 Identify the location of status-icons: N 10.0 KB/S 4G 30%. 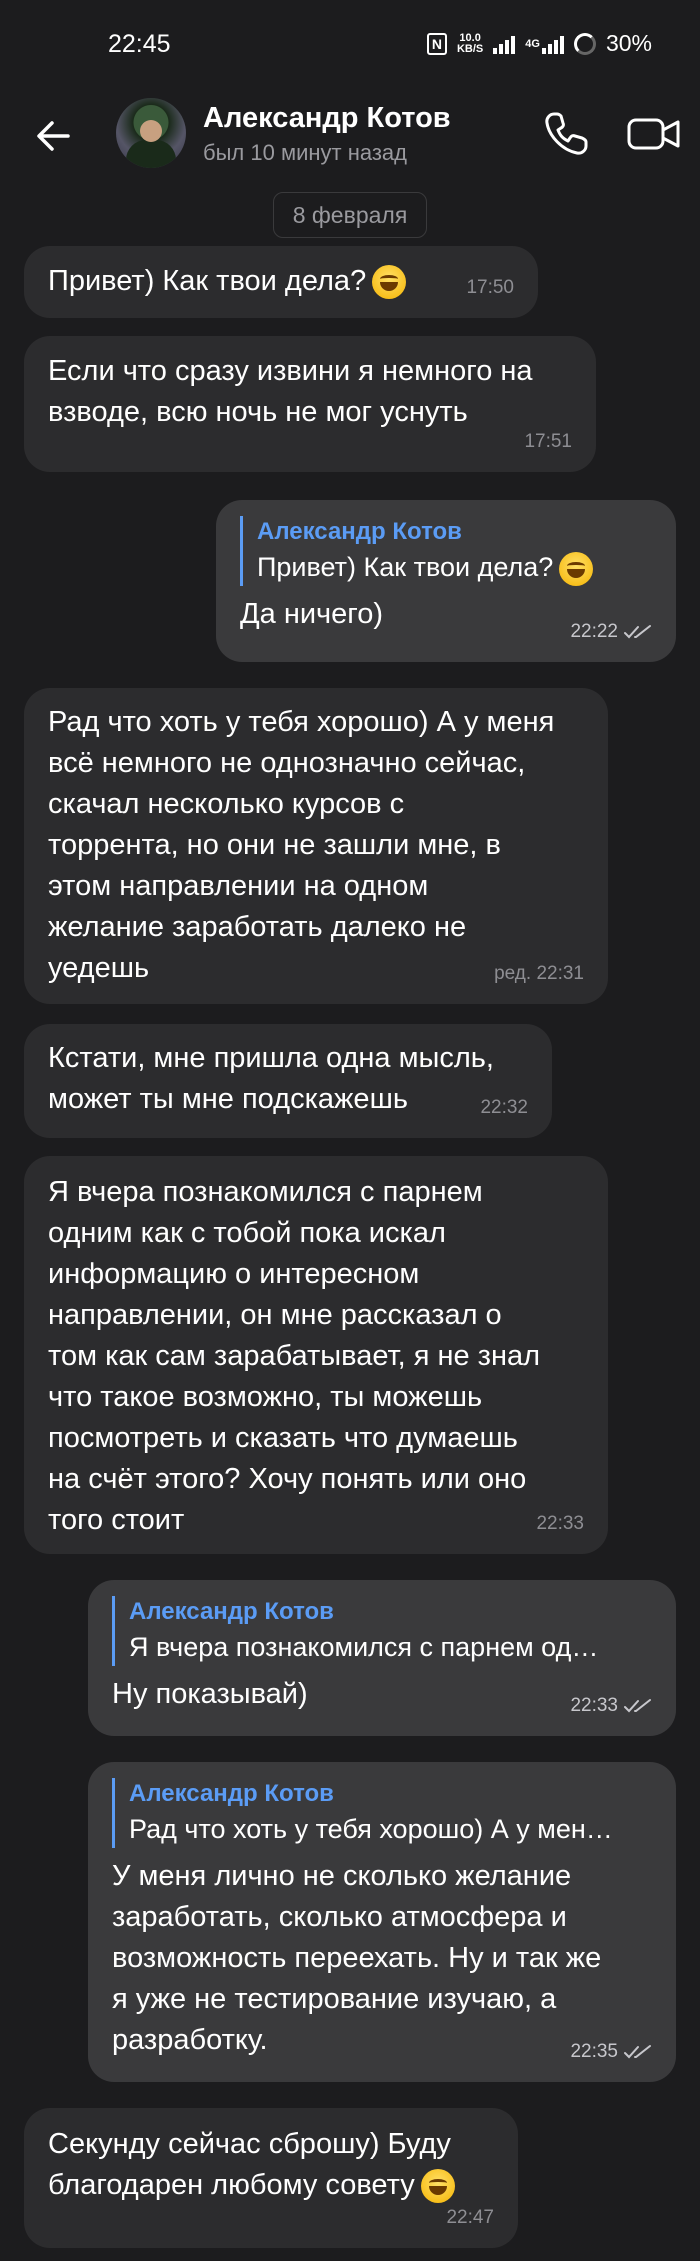
(539, 43).